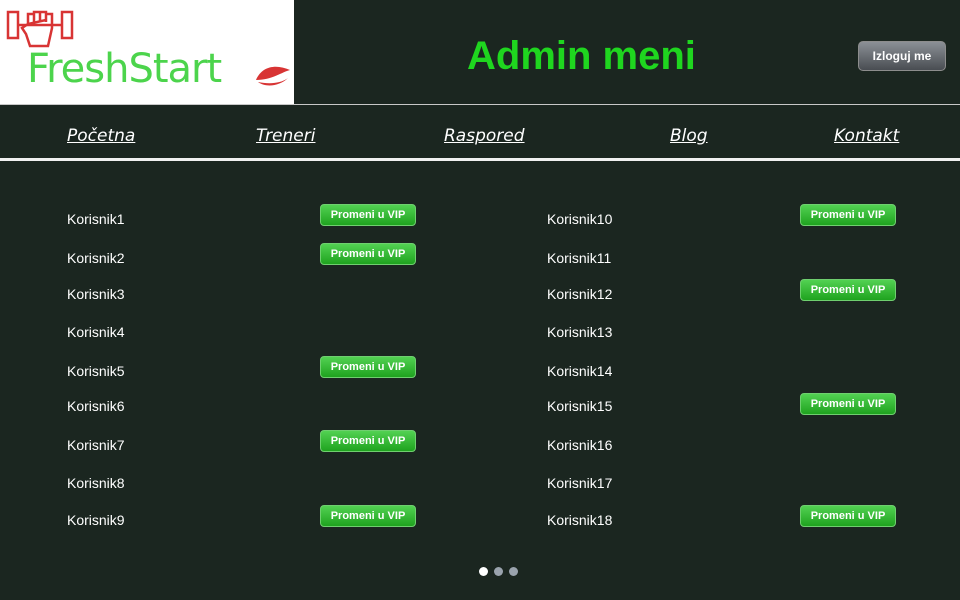  What do you see at coordinates (580, 483) in the screenshot?
I see `user-name: Korisnik17` at bounding box center [580, 483].